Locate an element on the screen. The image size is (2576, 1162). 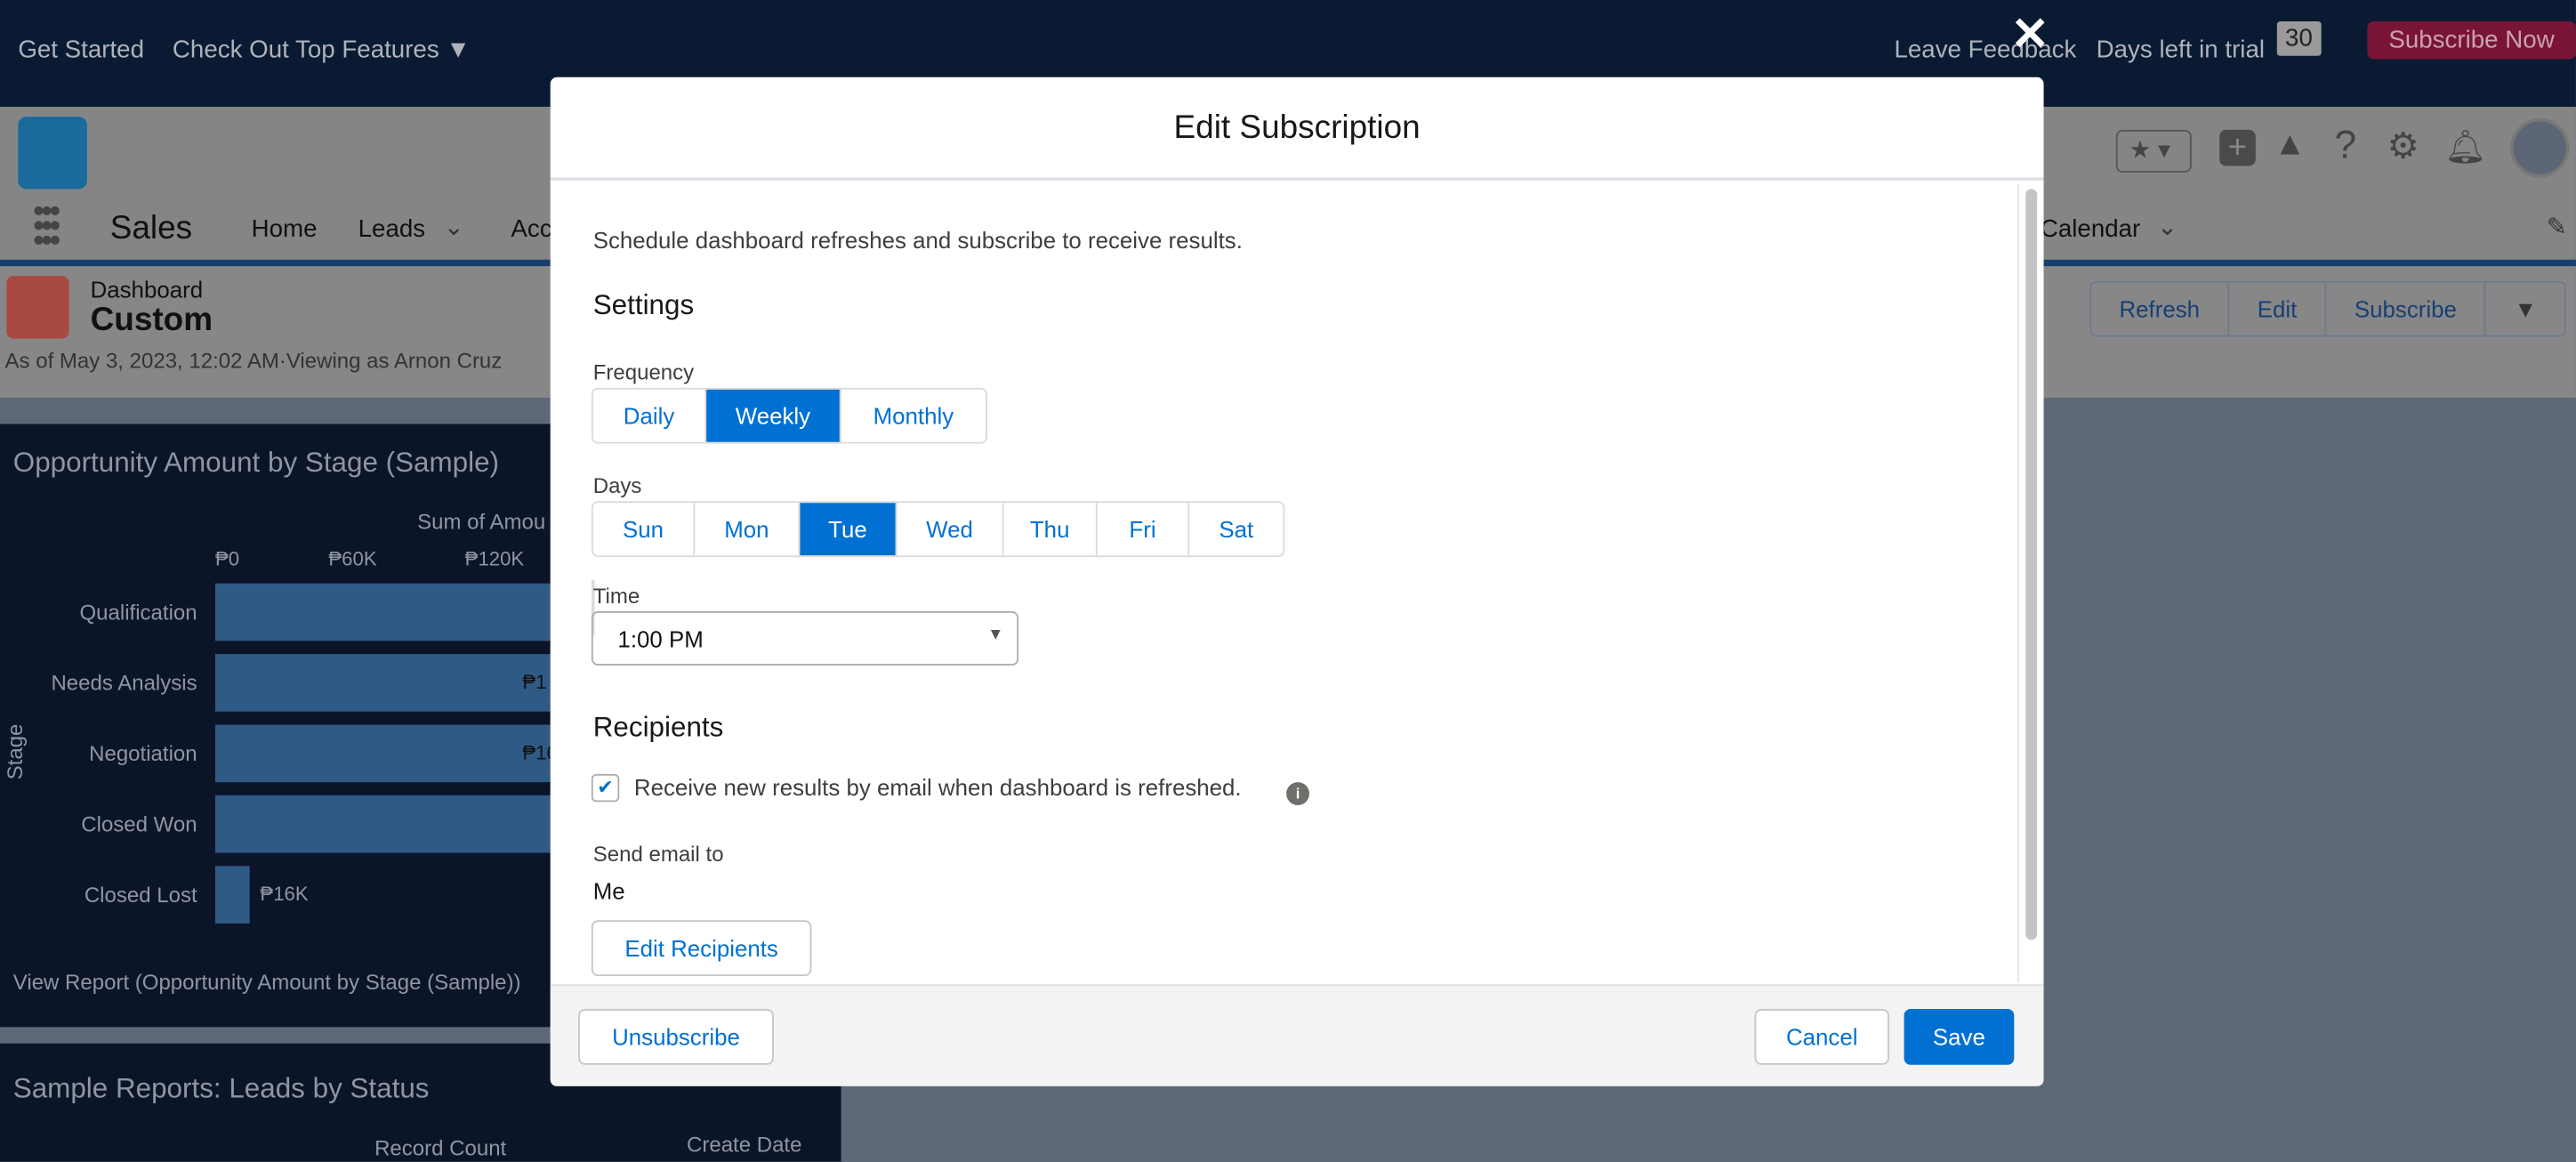
y-tick: Negotiation is located at coordinates (143, 753).